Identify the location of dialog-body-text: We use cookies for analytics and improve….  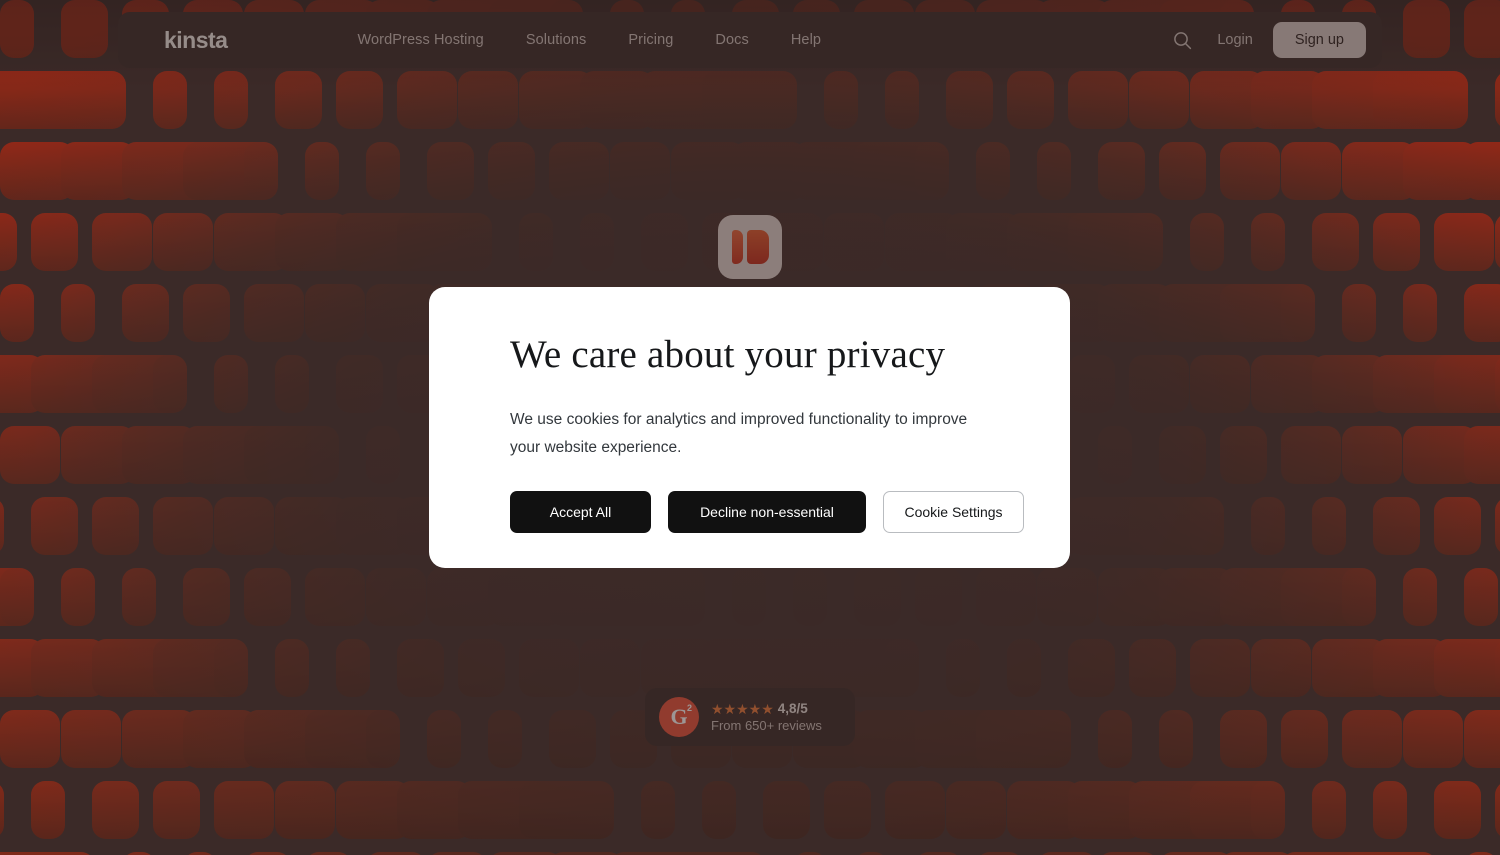
(739, 433).